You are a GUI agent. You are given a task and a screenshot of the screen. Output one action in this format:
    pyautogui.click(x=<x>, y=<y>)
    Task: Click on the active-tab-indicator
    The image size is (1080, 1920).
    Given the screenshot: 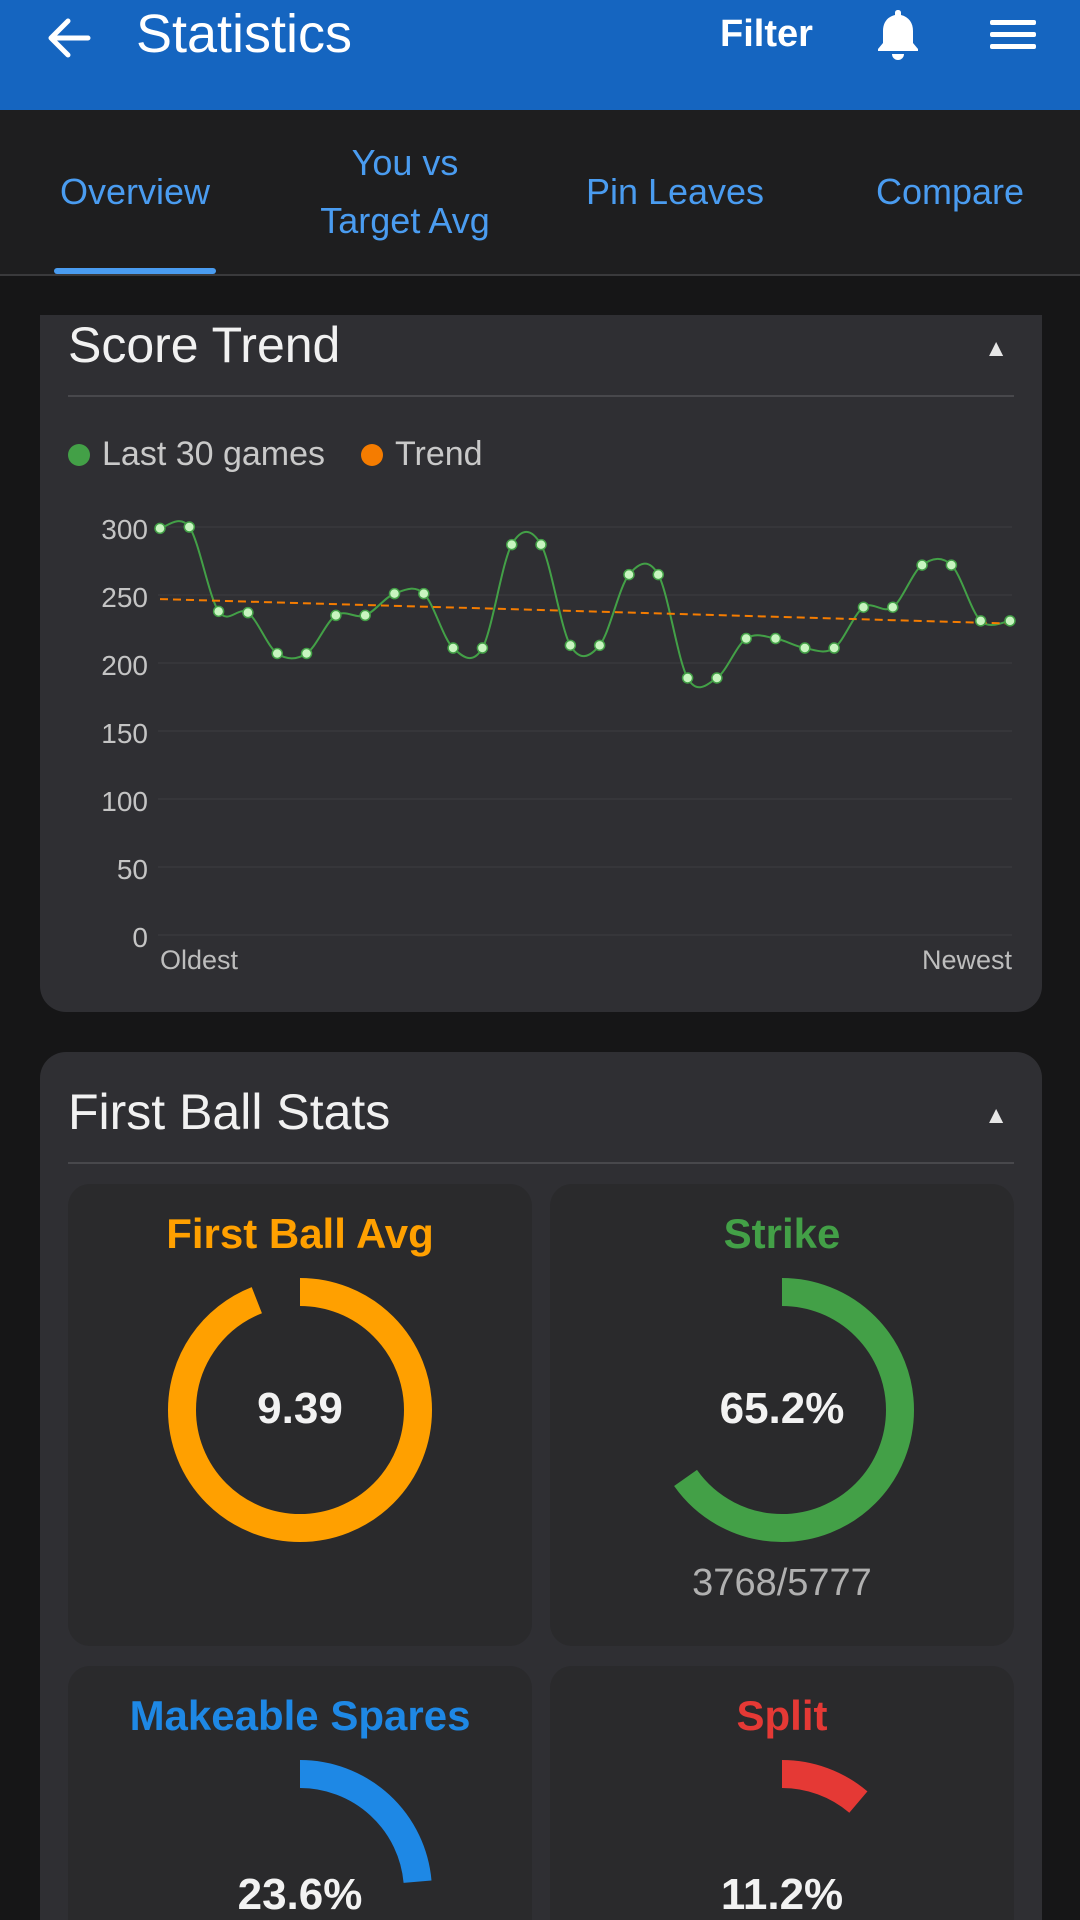 What is the action you would take?
    pyautogui.click(x=135, y=271)
    